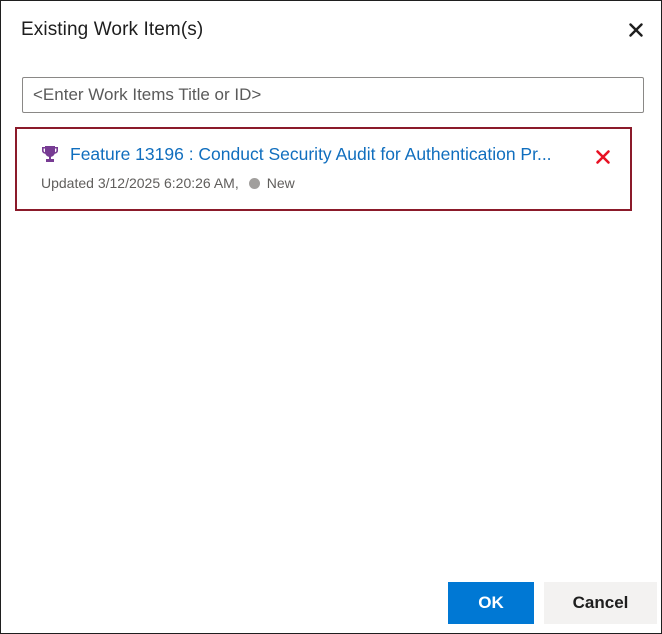 The image size is (662, 634). Describe the element at coordinates (140, 183) in the screenshot. I see `work-item-updated: Updated 3/12/2025 6:20:26 AM,` at that location.